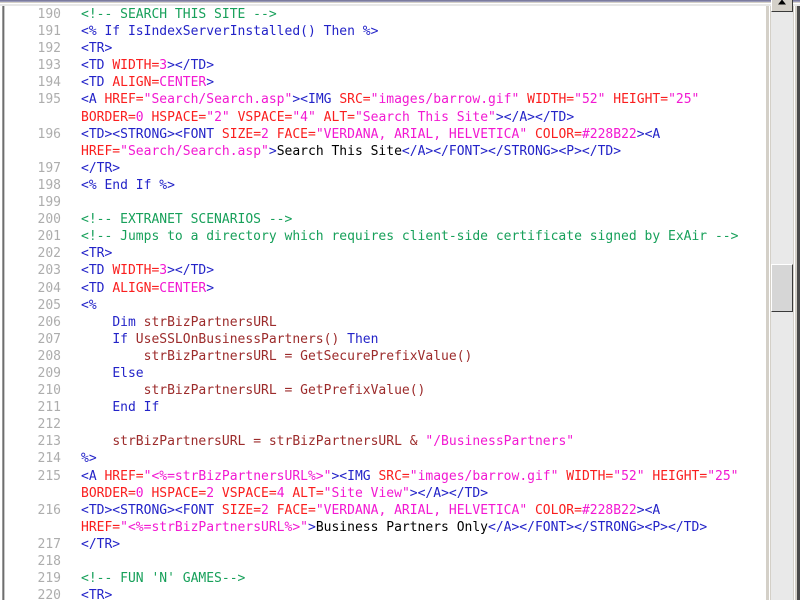  What do you see at coordinates (49, 476) in the screenshot?
I see `line-number: 215` at bounding box center [49, 476].